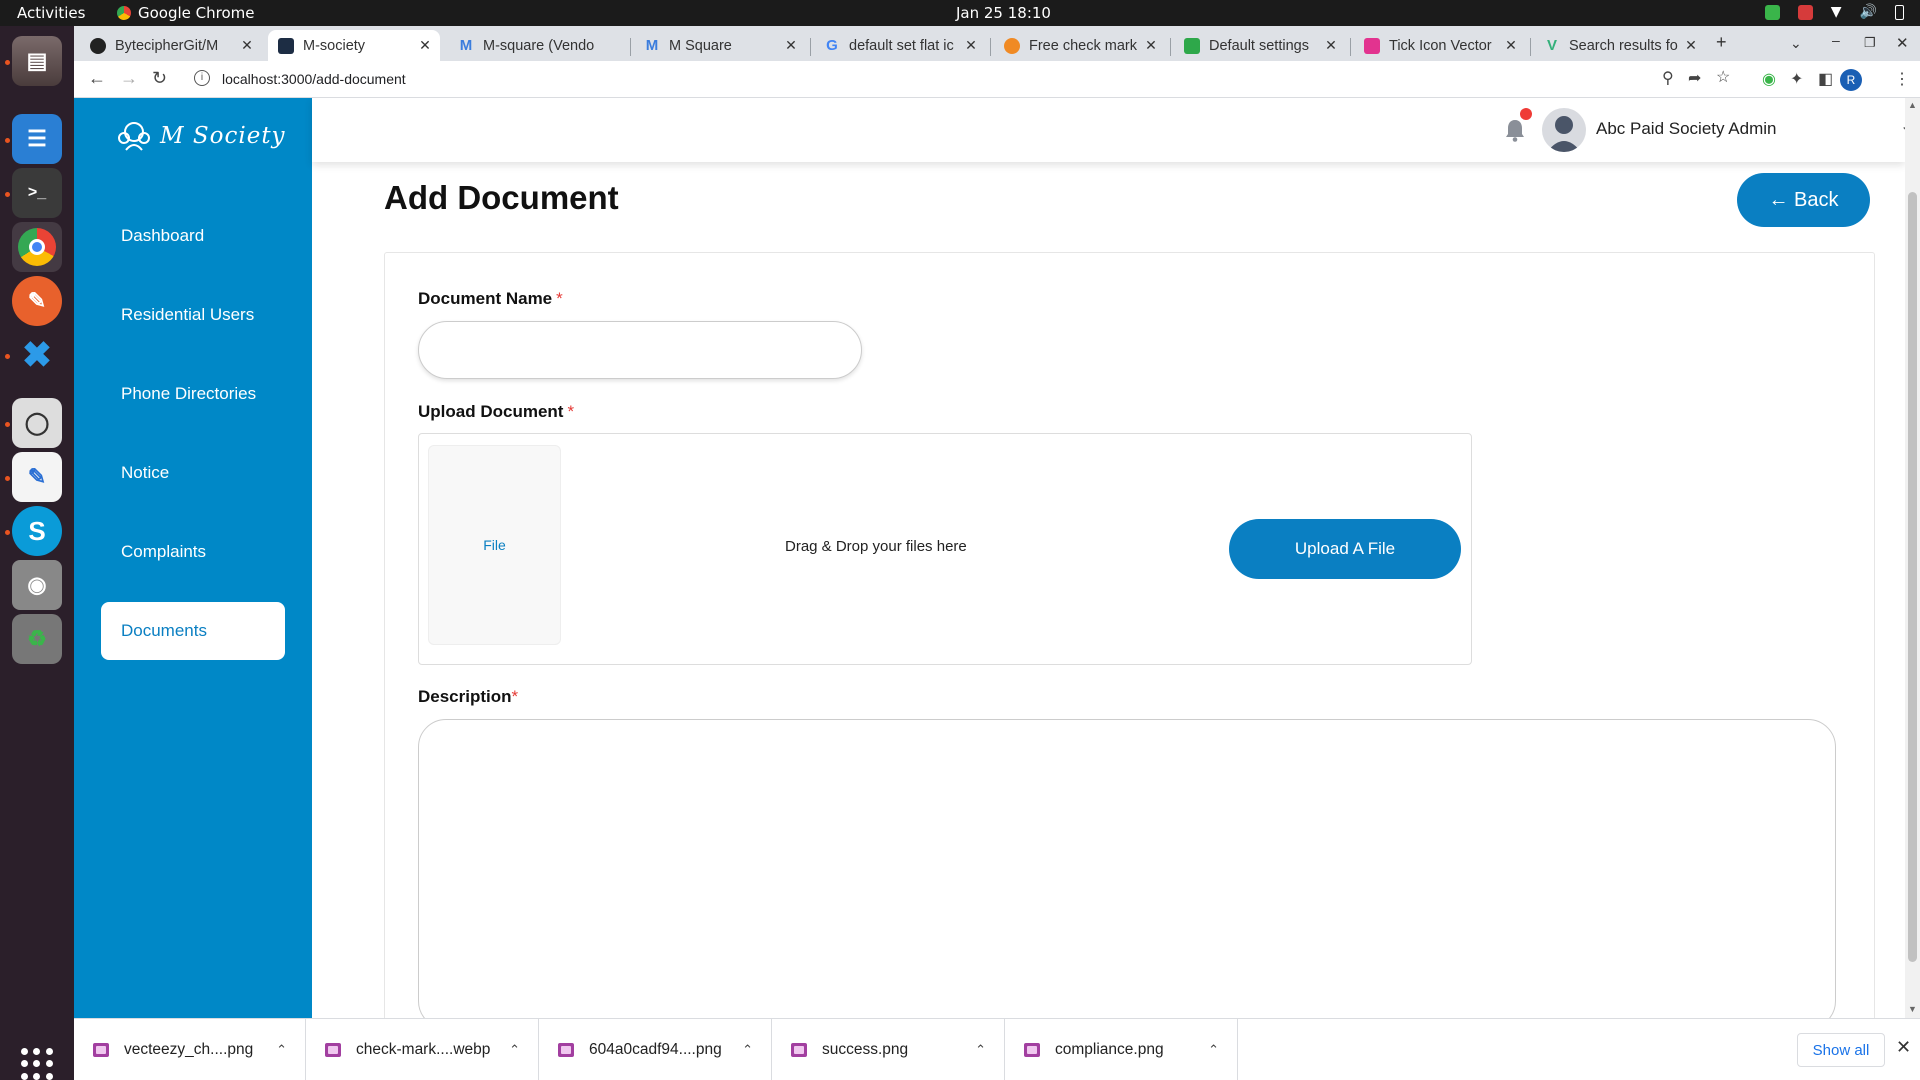 The image size is (1920, 1080). I want to click on battery-icon, so click(1899, 12).